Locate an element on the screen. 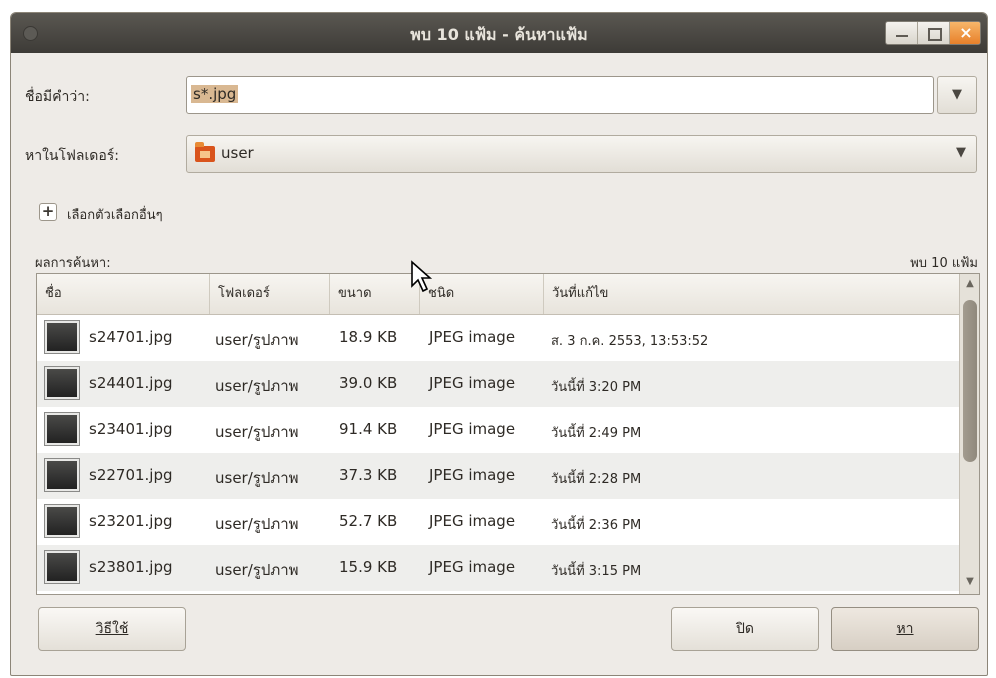 The width and height of the screenshot is (996, 678). file-size: 37.3 KB is located at coordinates (368, 475).